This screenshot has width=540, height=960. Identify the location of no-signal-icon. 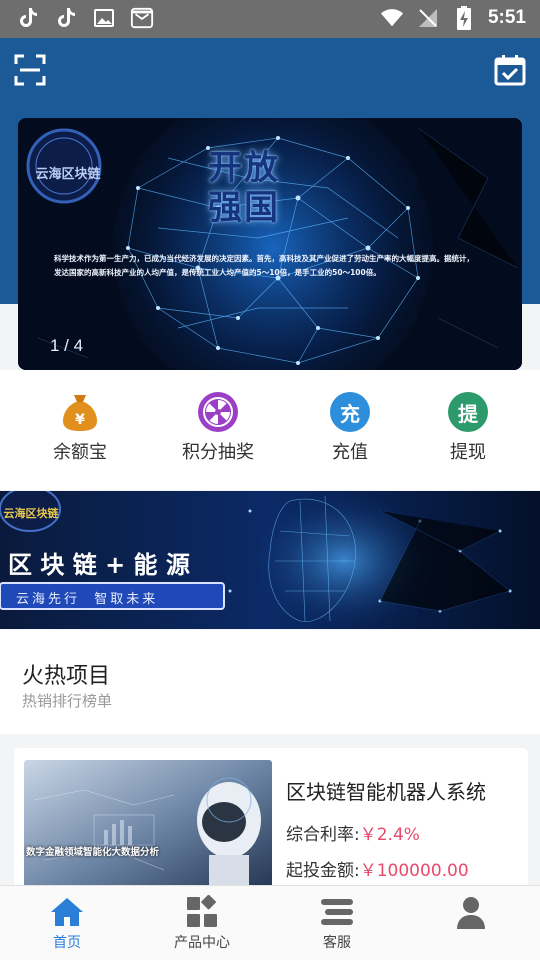
(428, 18).